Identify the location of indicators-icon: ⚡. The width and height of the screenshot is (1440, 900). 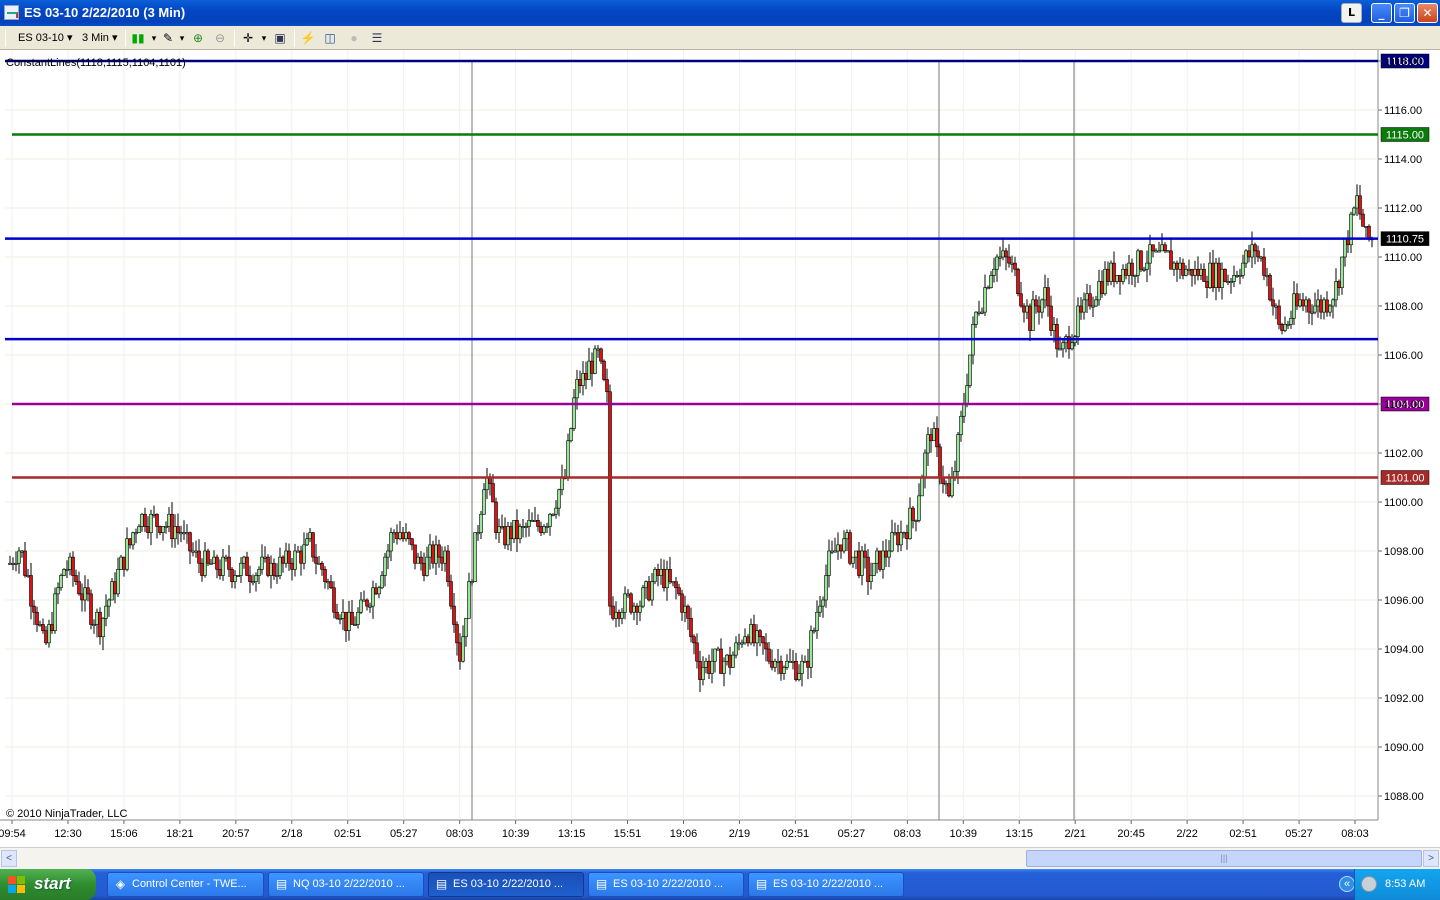
(308, 38).